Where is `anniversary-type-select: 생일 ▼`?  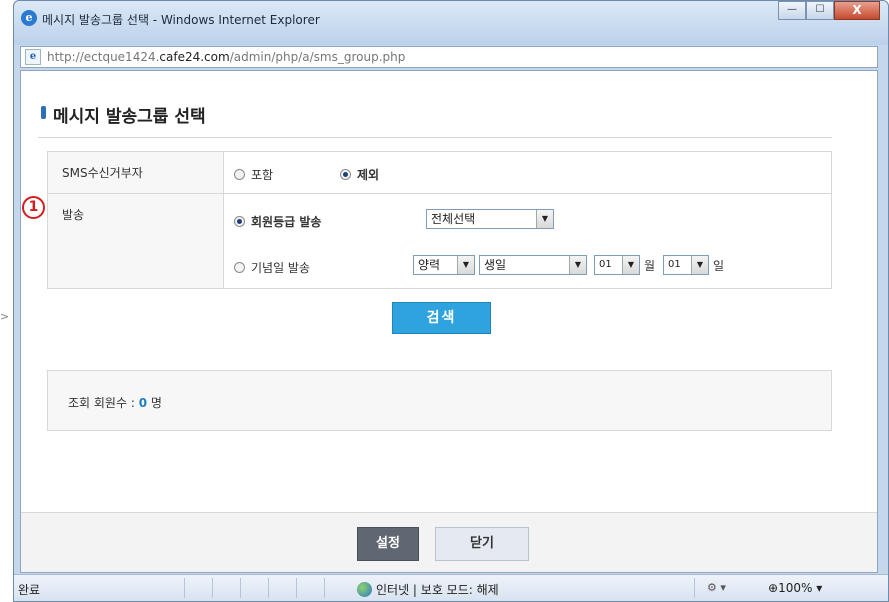 anniversary-type-select: 생일 ▼ is located at coordinates (533, 265).